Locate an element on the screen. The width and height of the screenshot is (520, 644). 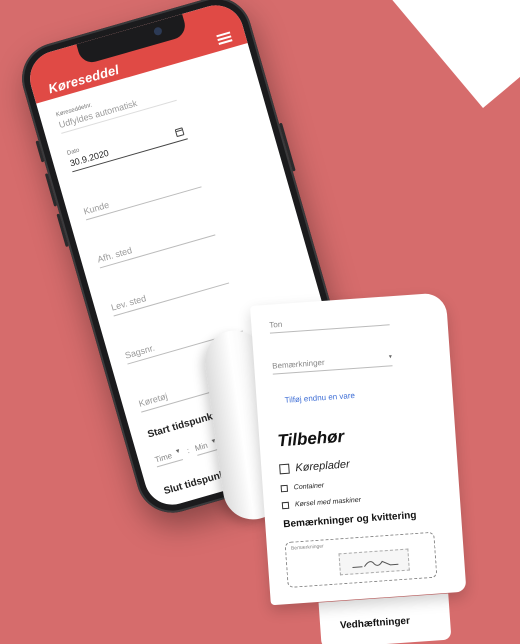
checkbox-container-label: Container is located at coordinates (309, 487).